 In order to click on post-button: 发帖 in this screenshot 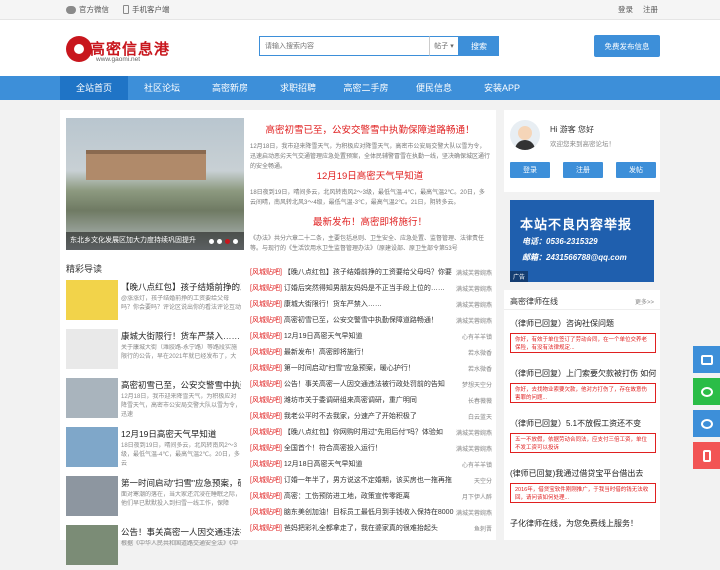, I will do `click(636, 170)`.